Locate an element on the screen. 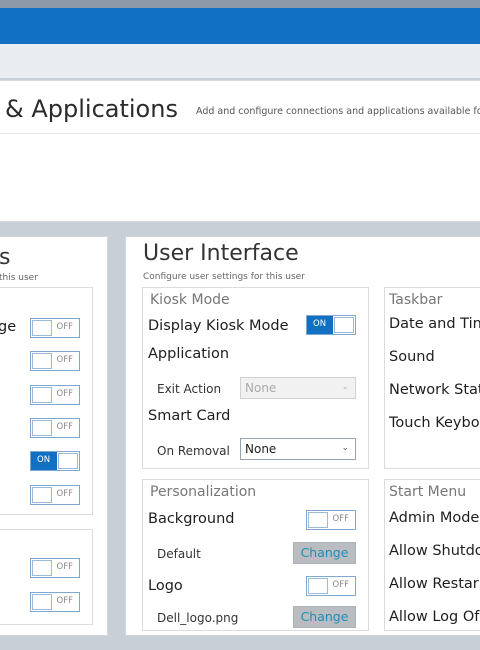 The height and width of the screenshot is (650, 480). smart-card-label: Smart Card is located at coordinates (189, 416).